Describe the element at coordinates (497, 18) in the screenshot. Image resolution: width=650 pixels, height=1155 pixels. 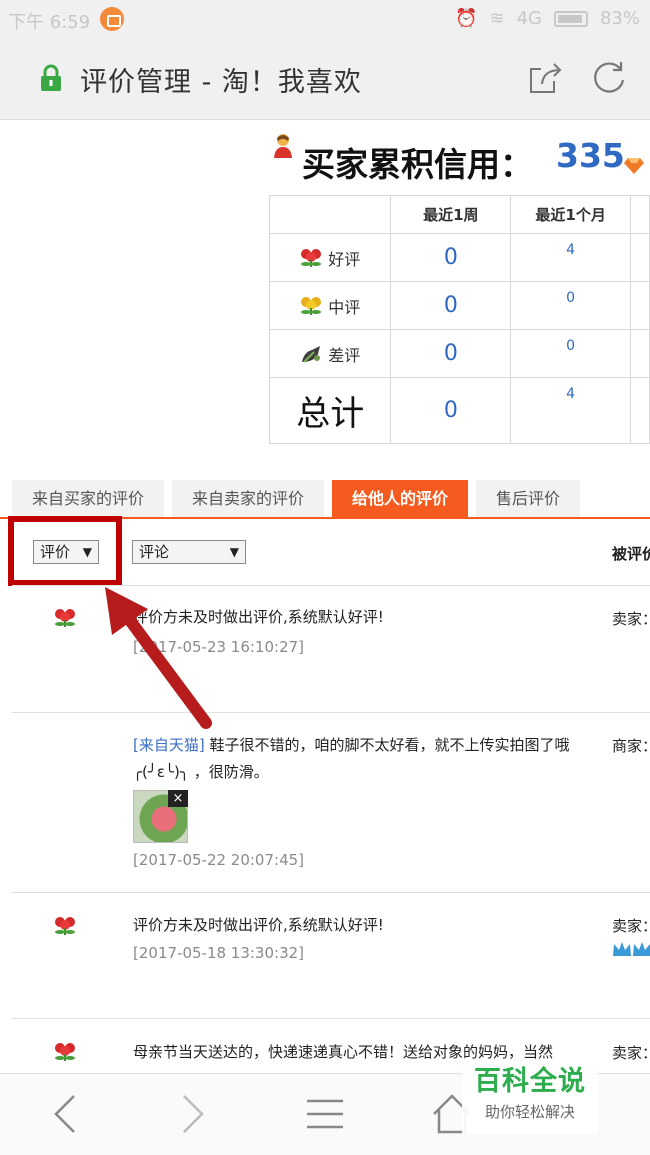
I see `wifi-icon: ≋` at that location.